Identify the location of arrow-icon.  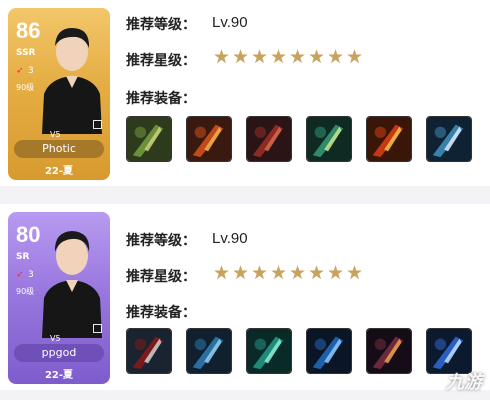
(209, 139).